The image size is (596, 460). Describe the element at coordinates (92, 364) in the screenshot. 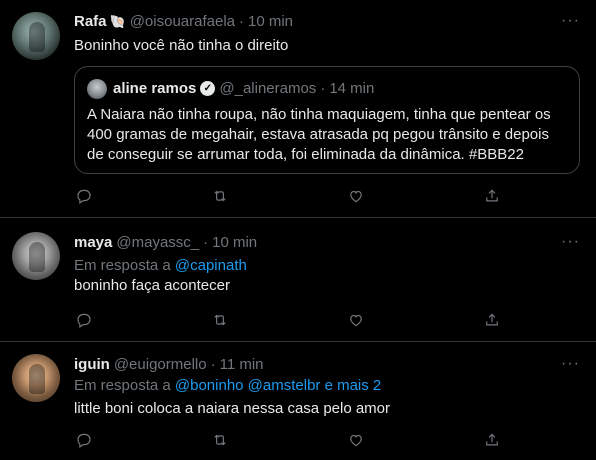

I see `display-name: iguin` at that location.